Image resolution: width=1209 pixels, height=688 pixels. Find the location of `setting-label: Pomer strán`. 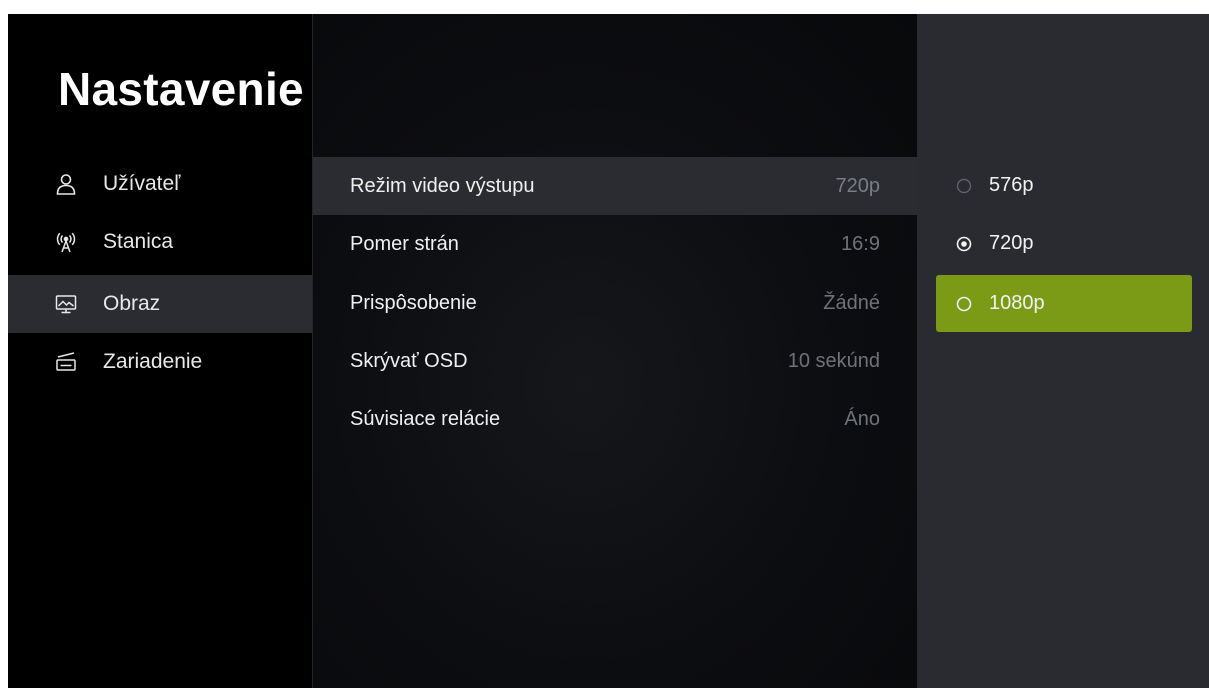

setting-label: Pomer strán is located at coordinates (404, 243).